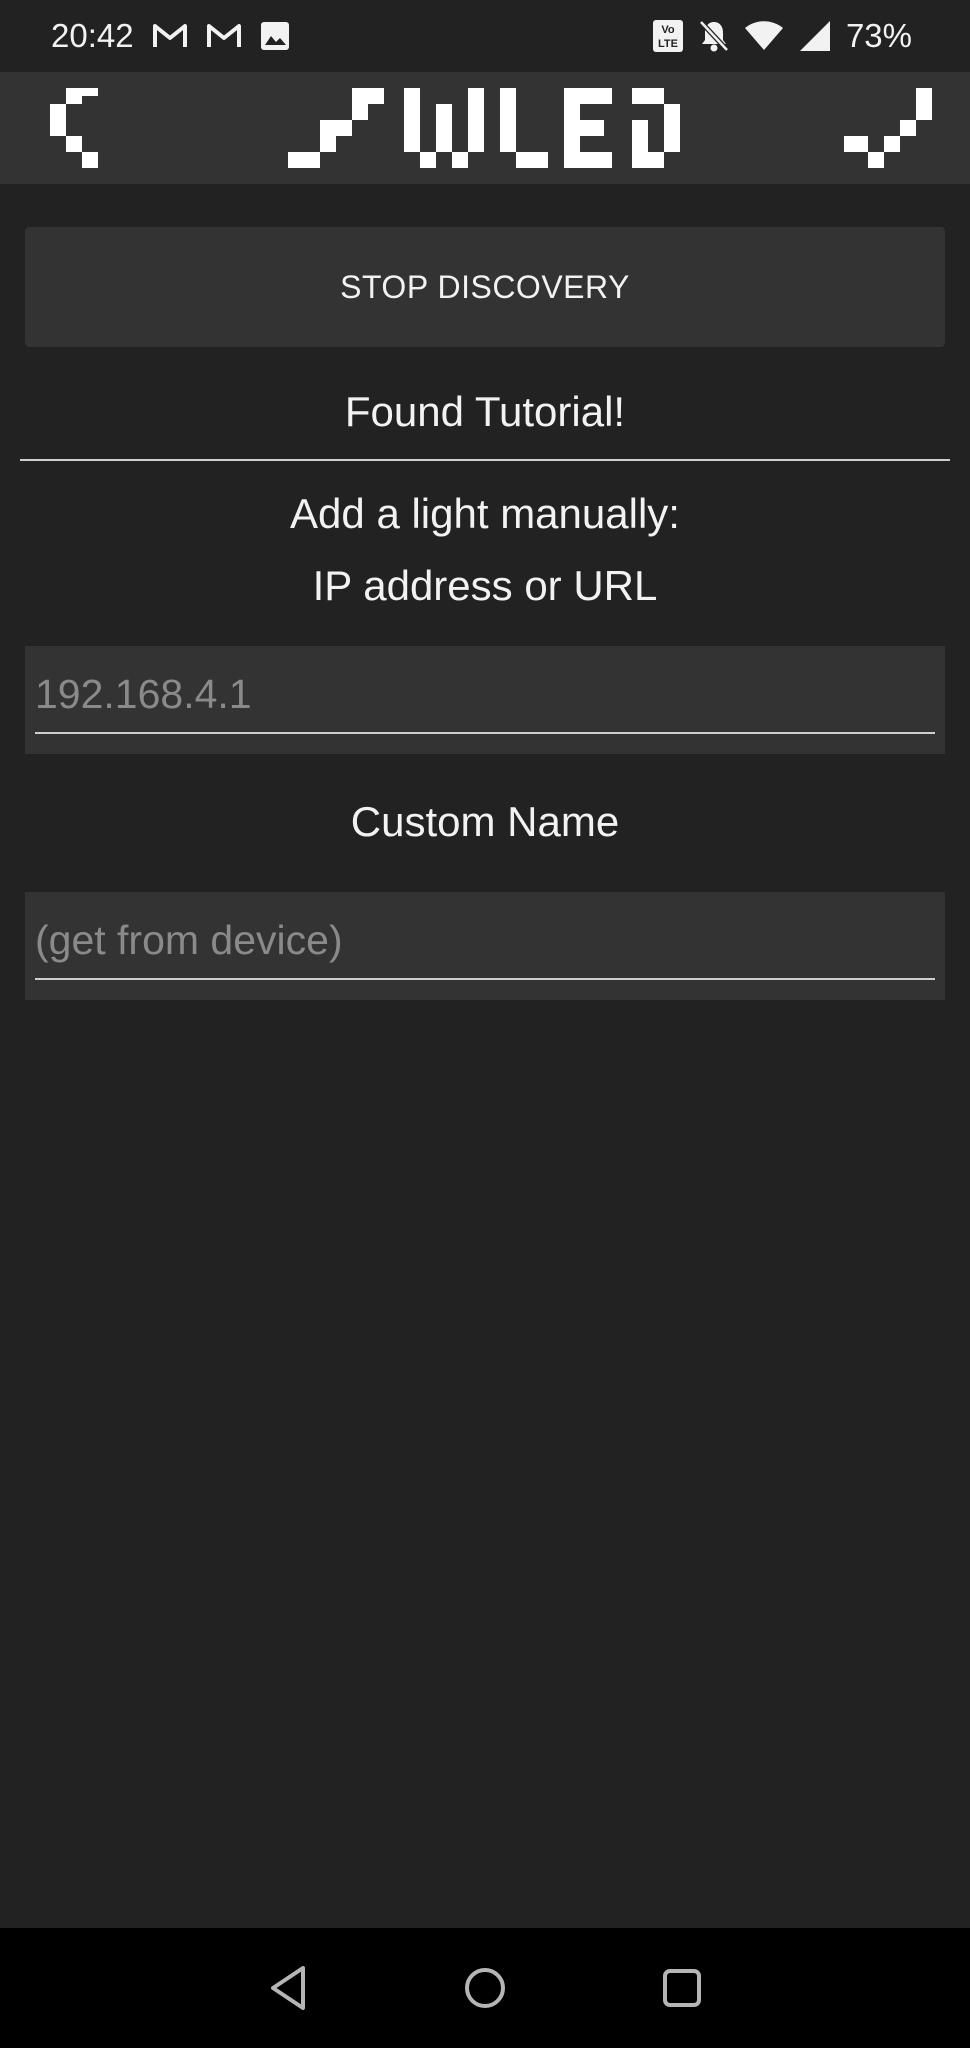  I want to click on volte-icon: Vo LTE, so click(668, 36).